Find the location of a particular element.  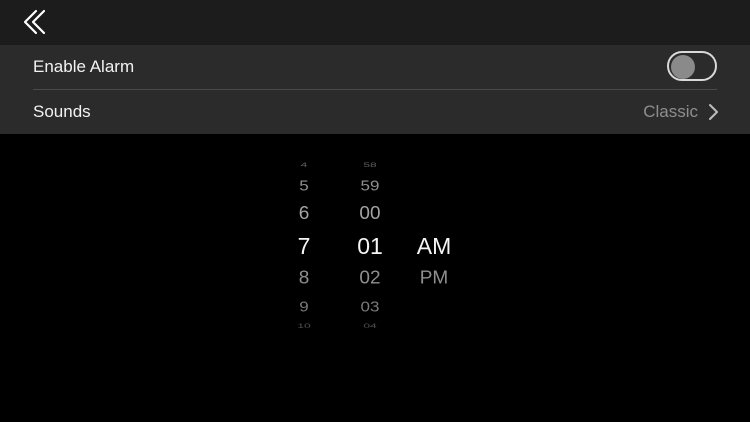

enable-alarm-row: Enable Alarm is located at coordinates (375, 67).